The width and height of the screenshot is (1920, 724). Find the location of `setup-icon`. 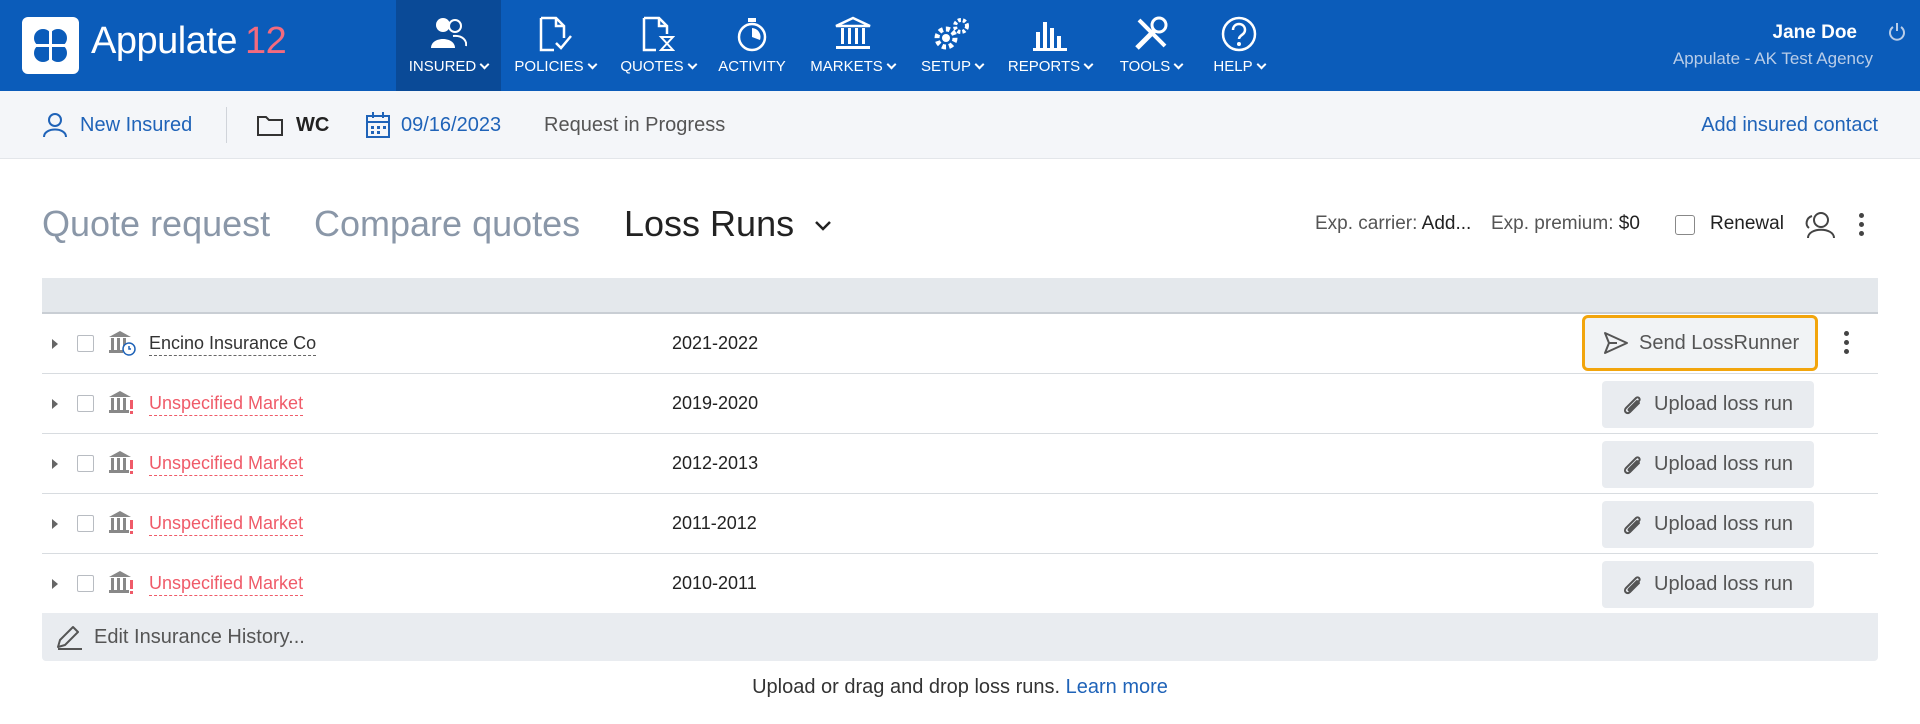

setup-icon is located at coordinates (951, 34).